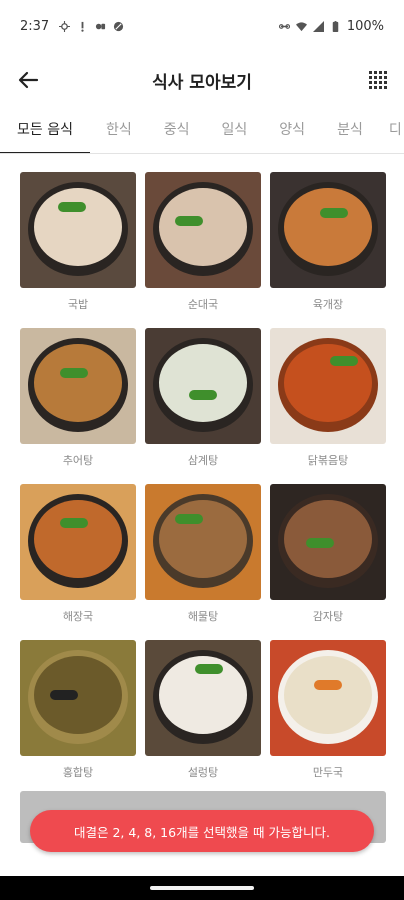 The height and width of the screenshot is (900, 404). Describe the element at coordinates (119, 26) in the screenshot. I see `block-icon` at that location.